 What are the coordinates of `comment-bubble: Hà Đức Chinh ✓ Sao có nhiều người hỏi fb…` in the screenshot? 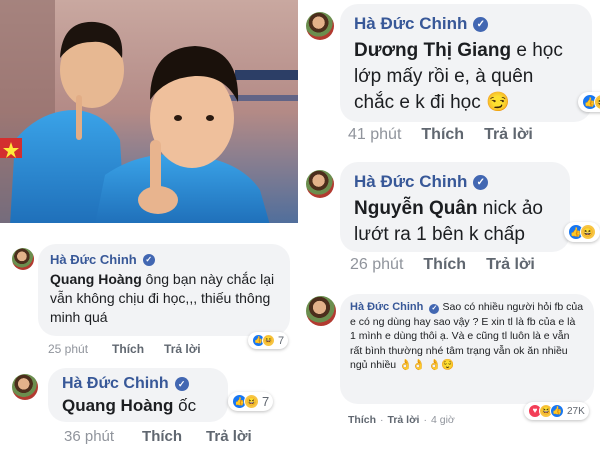 It's located at (467, 349).